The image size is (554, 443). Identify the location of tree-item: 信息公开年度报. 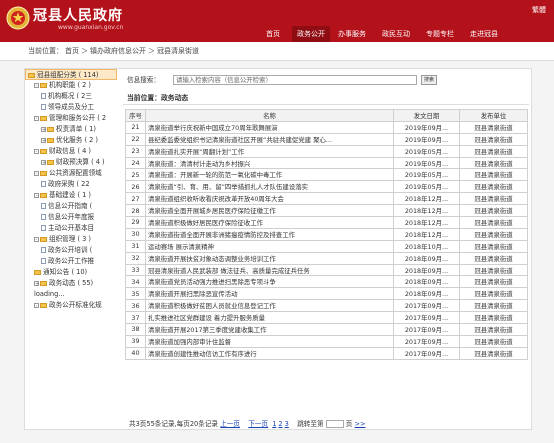
(71, 217).